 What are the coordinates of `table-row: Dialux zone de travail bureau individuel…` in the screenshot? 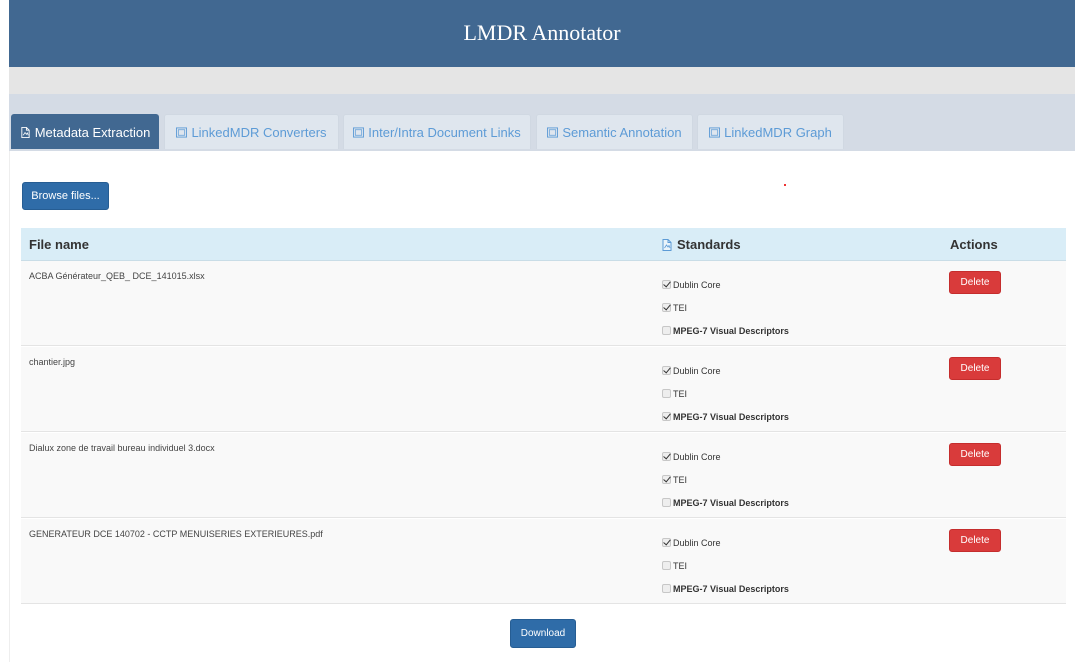 It's located at (543, 475).